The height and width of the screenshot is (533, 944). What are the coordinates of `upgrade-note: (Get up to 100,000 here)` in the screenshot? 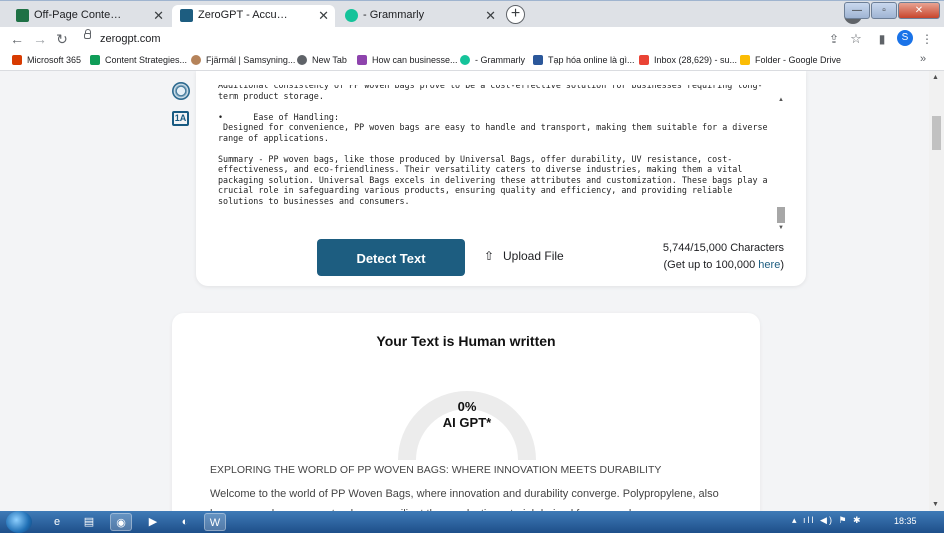 It's located at (724, 265).